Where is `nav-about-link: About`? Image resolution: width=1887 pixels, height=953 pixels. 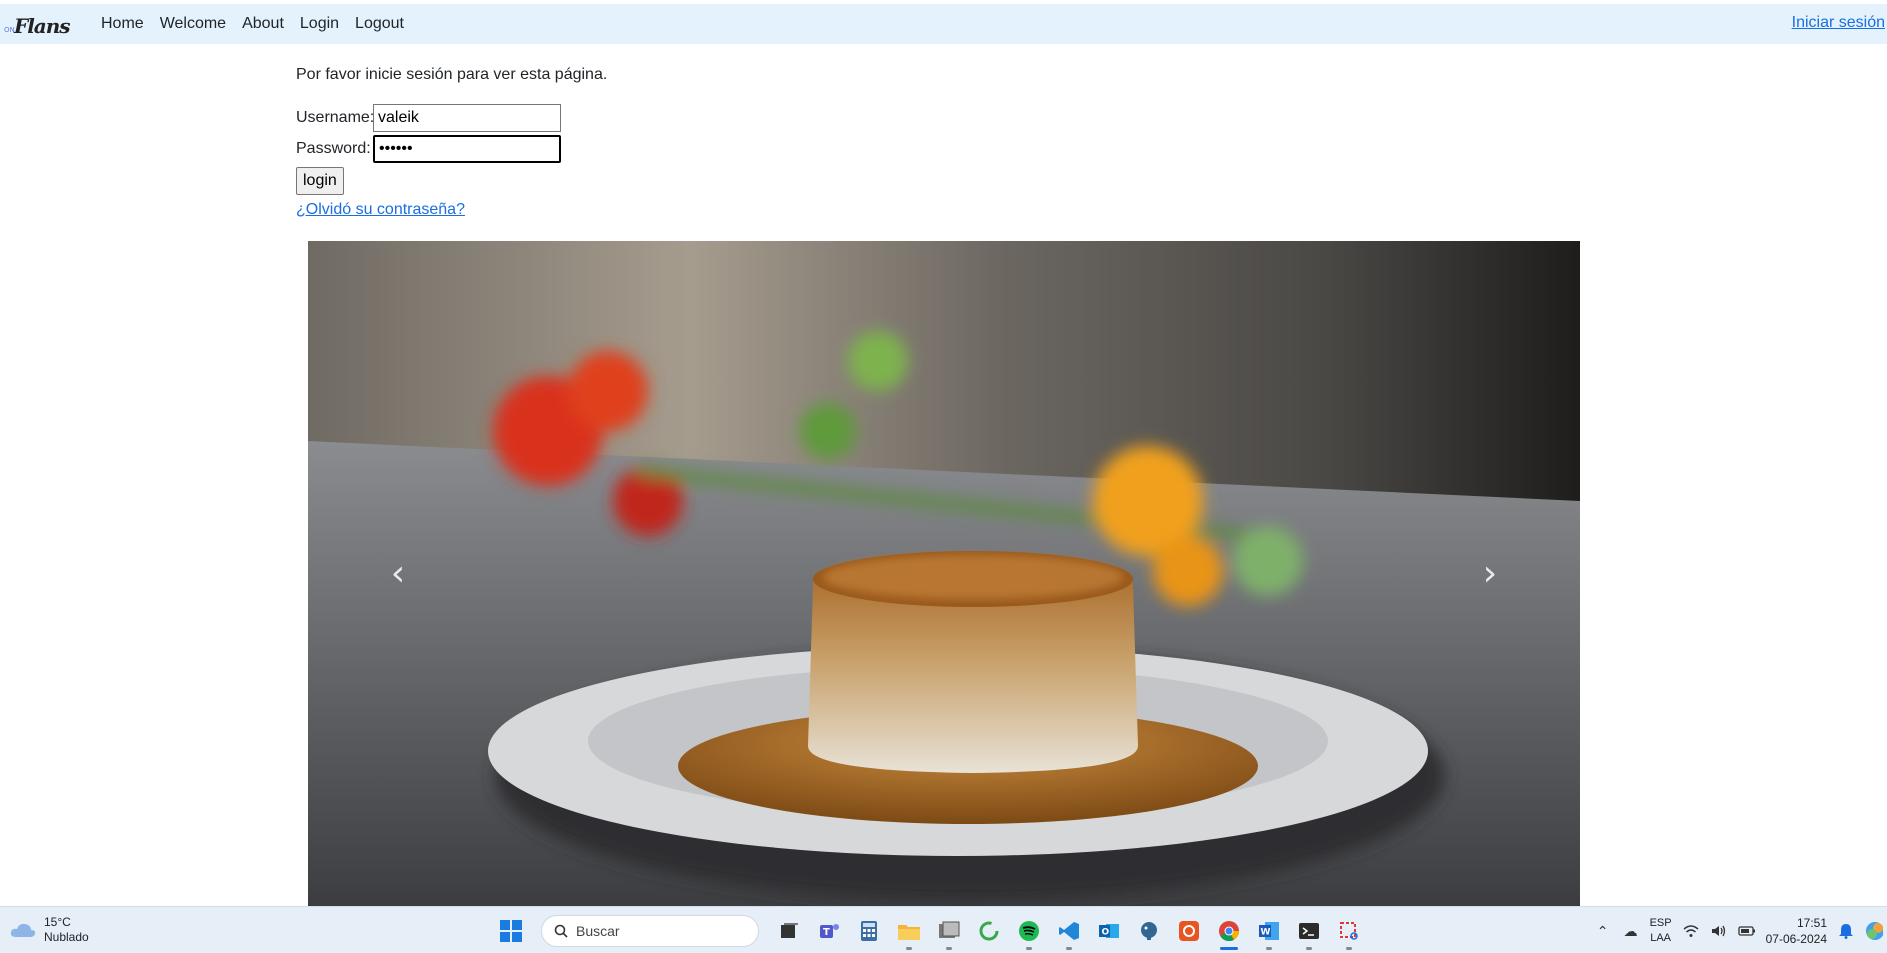 nav-about-link: About is located at coordinates (263, 24).